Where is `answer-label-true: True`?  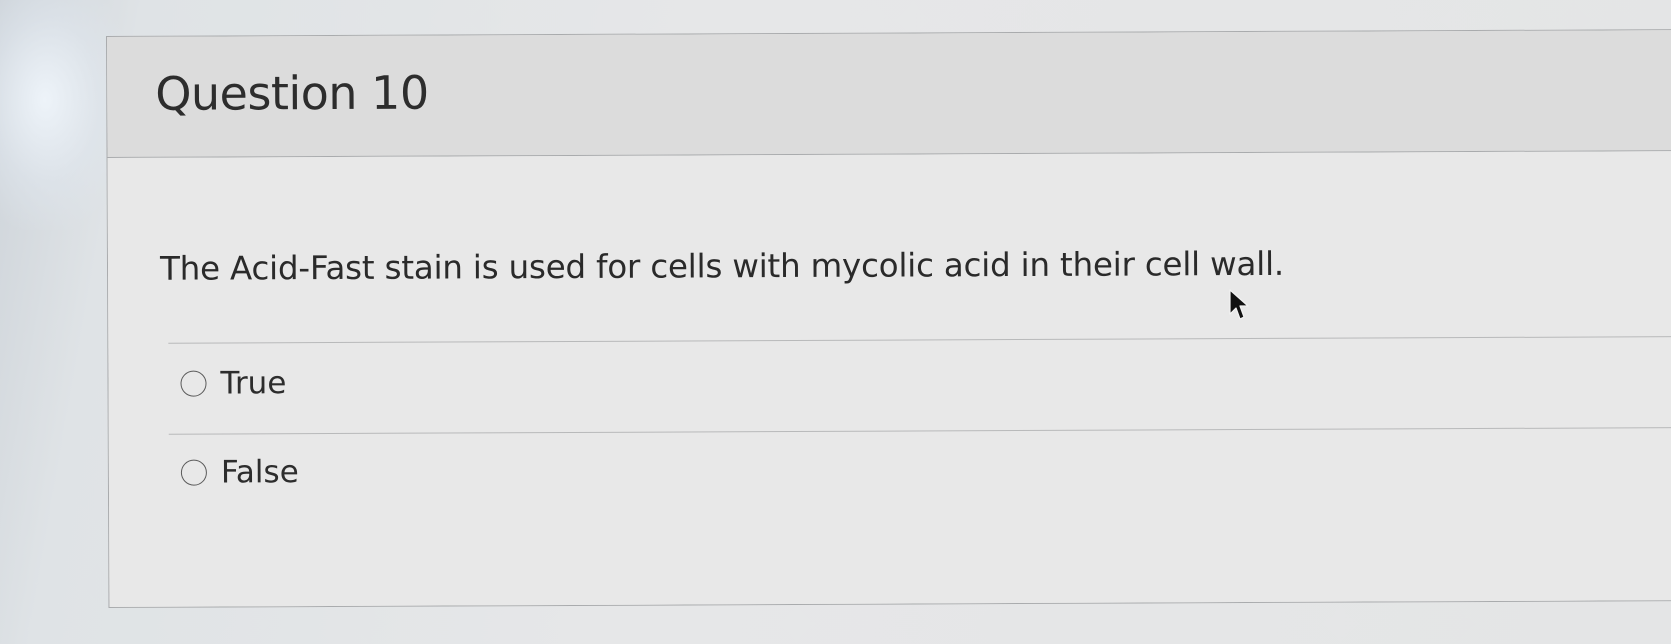
answer-label-true: True is located at coordinates (253, 383).